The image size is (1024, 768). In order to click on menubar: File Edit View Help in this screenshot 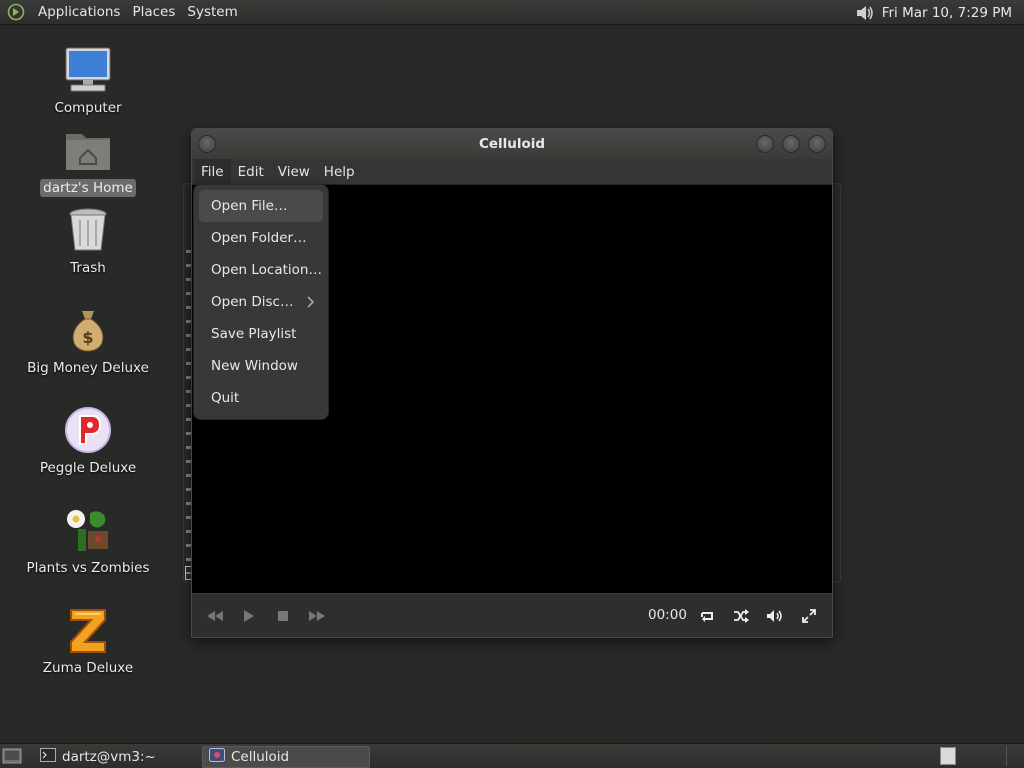, I will do `click(512, 171)`.